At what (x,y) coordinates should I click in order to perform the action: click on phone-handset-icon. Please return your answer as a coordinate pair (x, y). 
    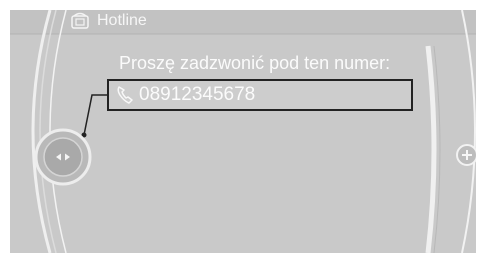
    Looking at the image, I should click on (125, 95).